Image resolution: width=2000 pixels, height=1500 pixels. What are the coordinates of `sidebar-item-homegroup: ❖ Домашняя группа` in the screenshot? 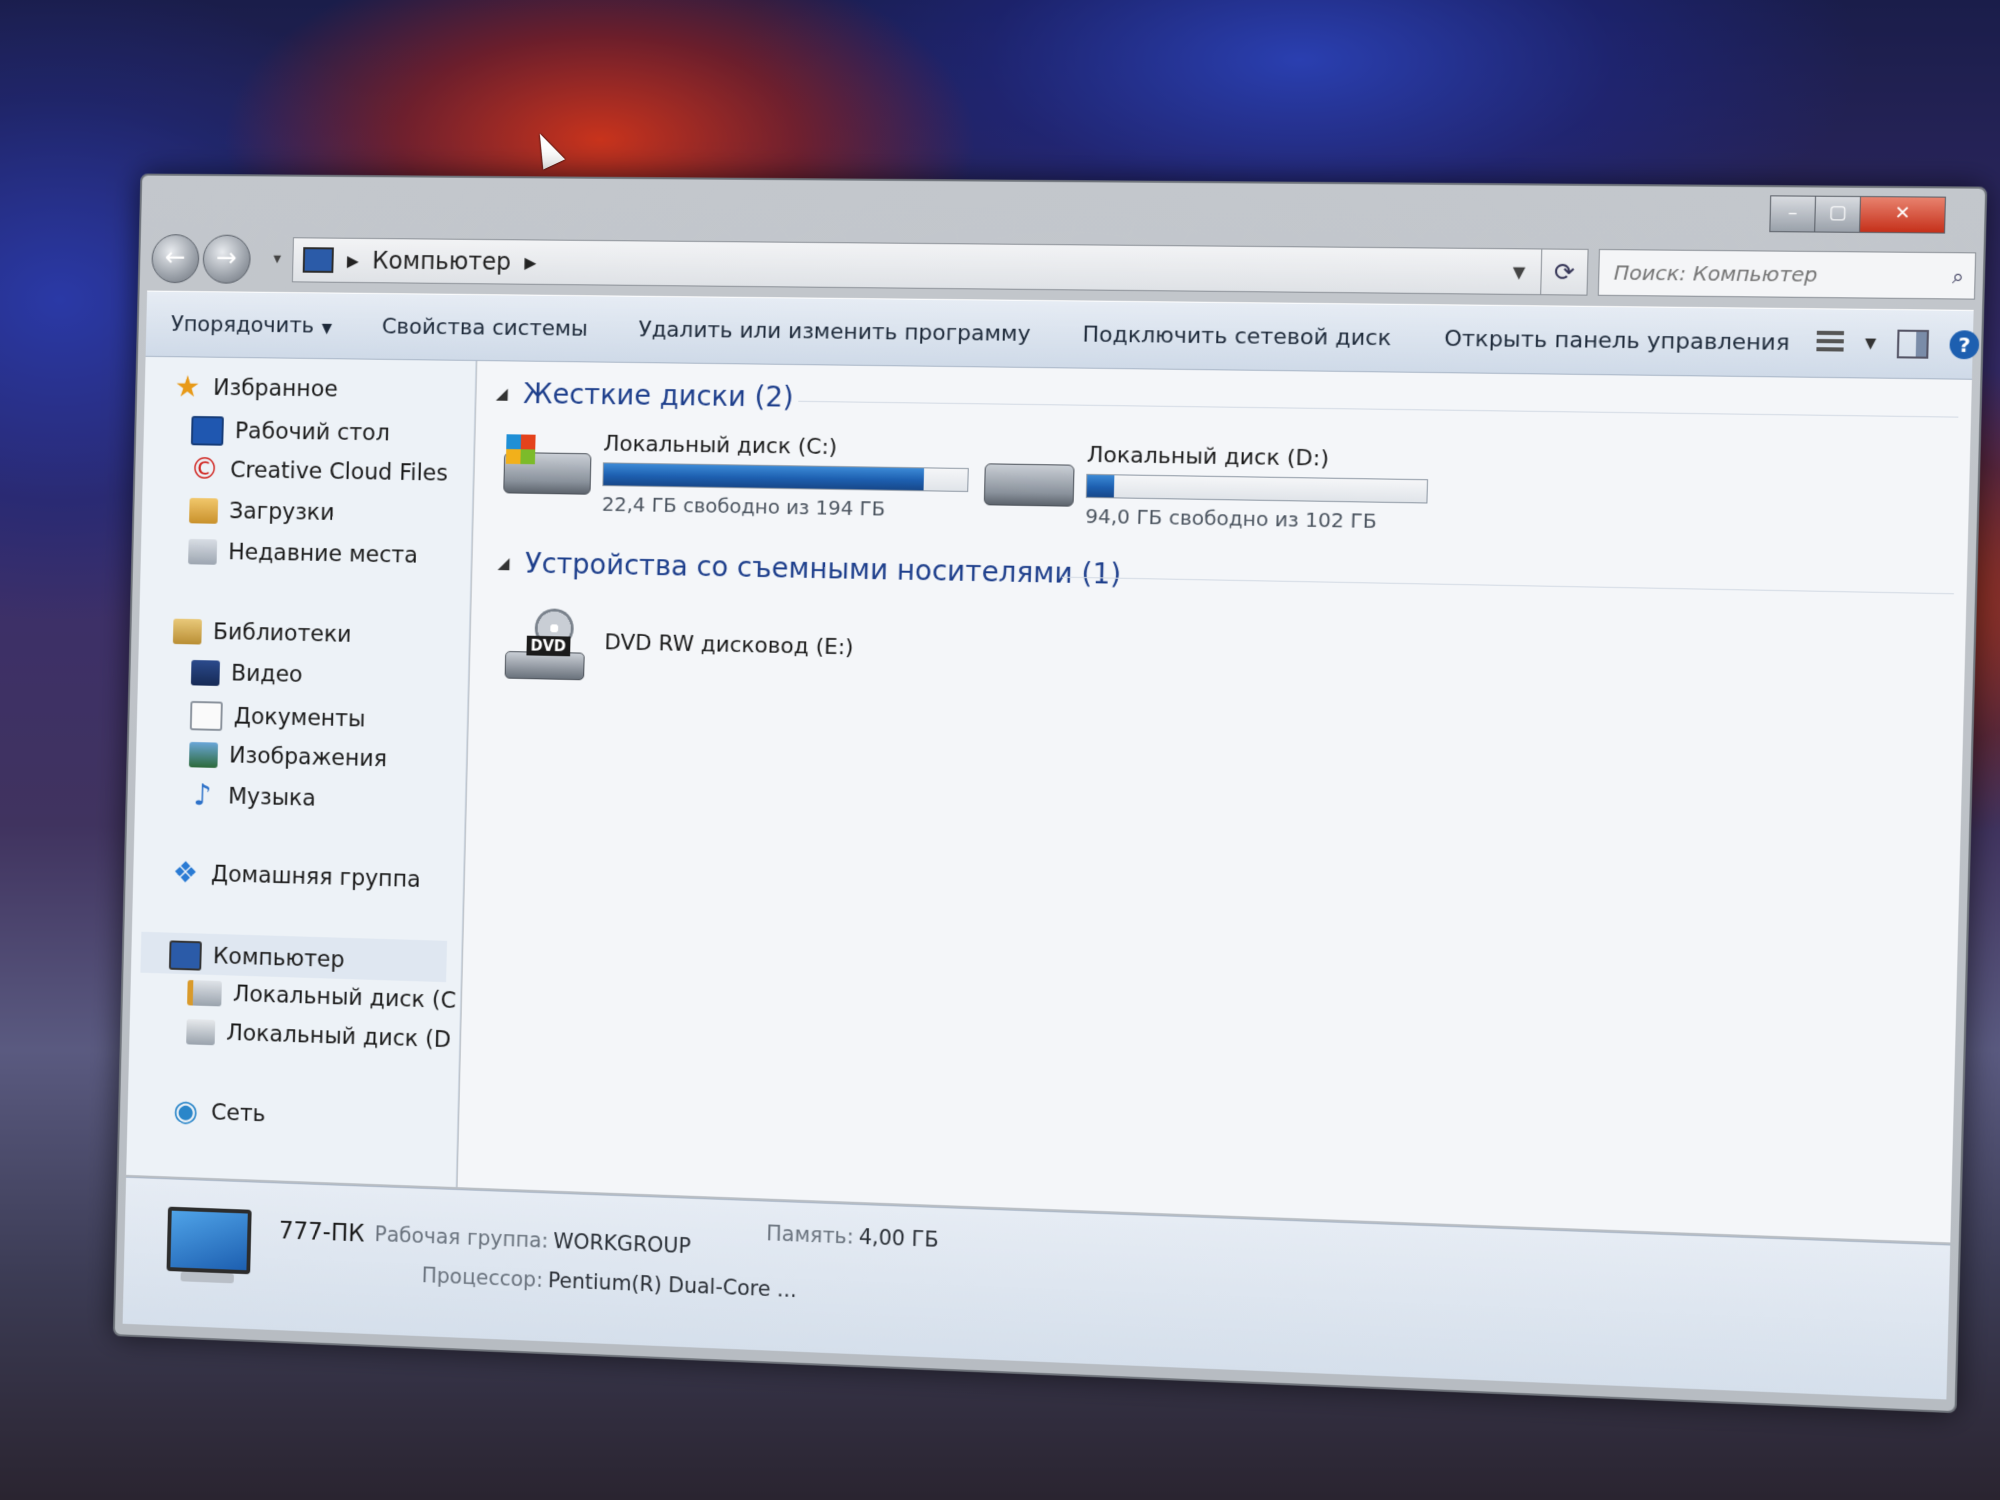 It's located at (296, 876).